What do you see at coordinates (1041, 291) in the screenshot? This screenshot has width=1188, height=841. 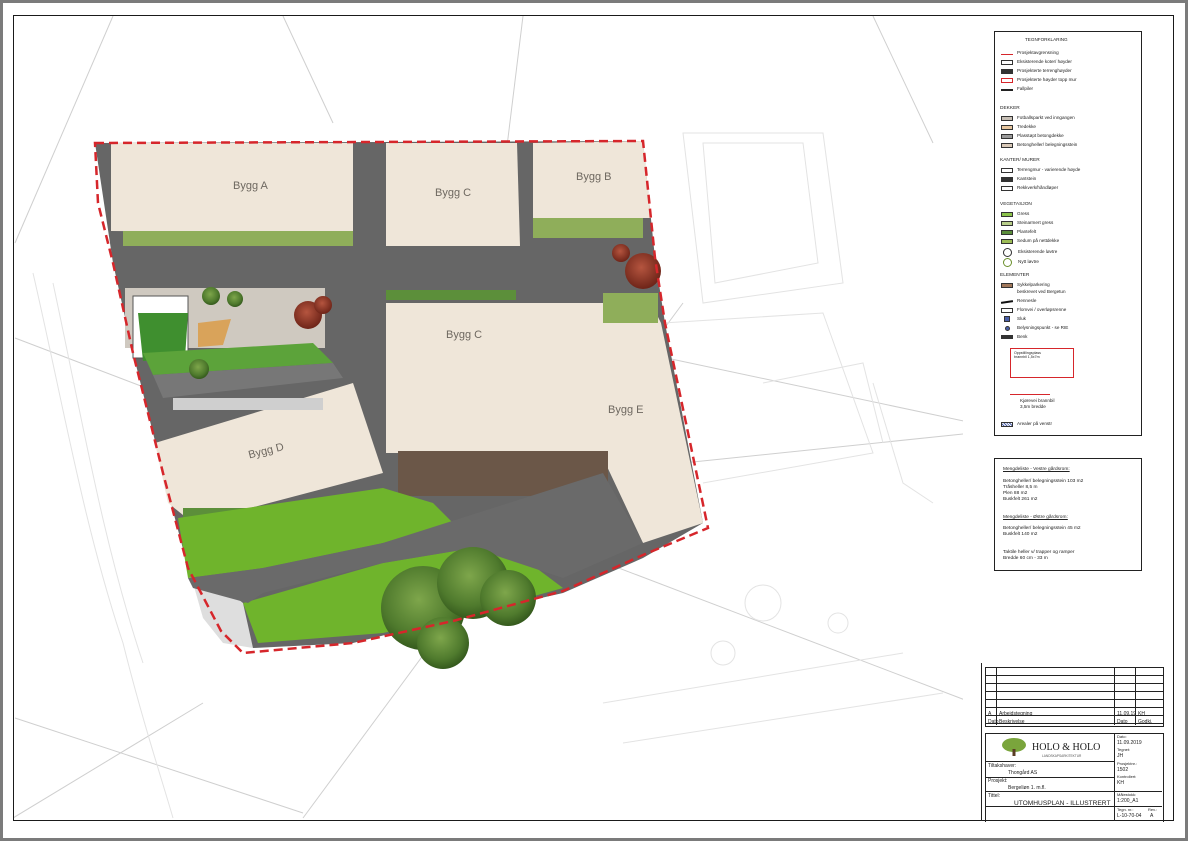 I see `legend-item: beskrevet ved Bergetun` at bounding box center [1041, 291].